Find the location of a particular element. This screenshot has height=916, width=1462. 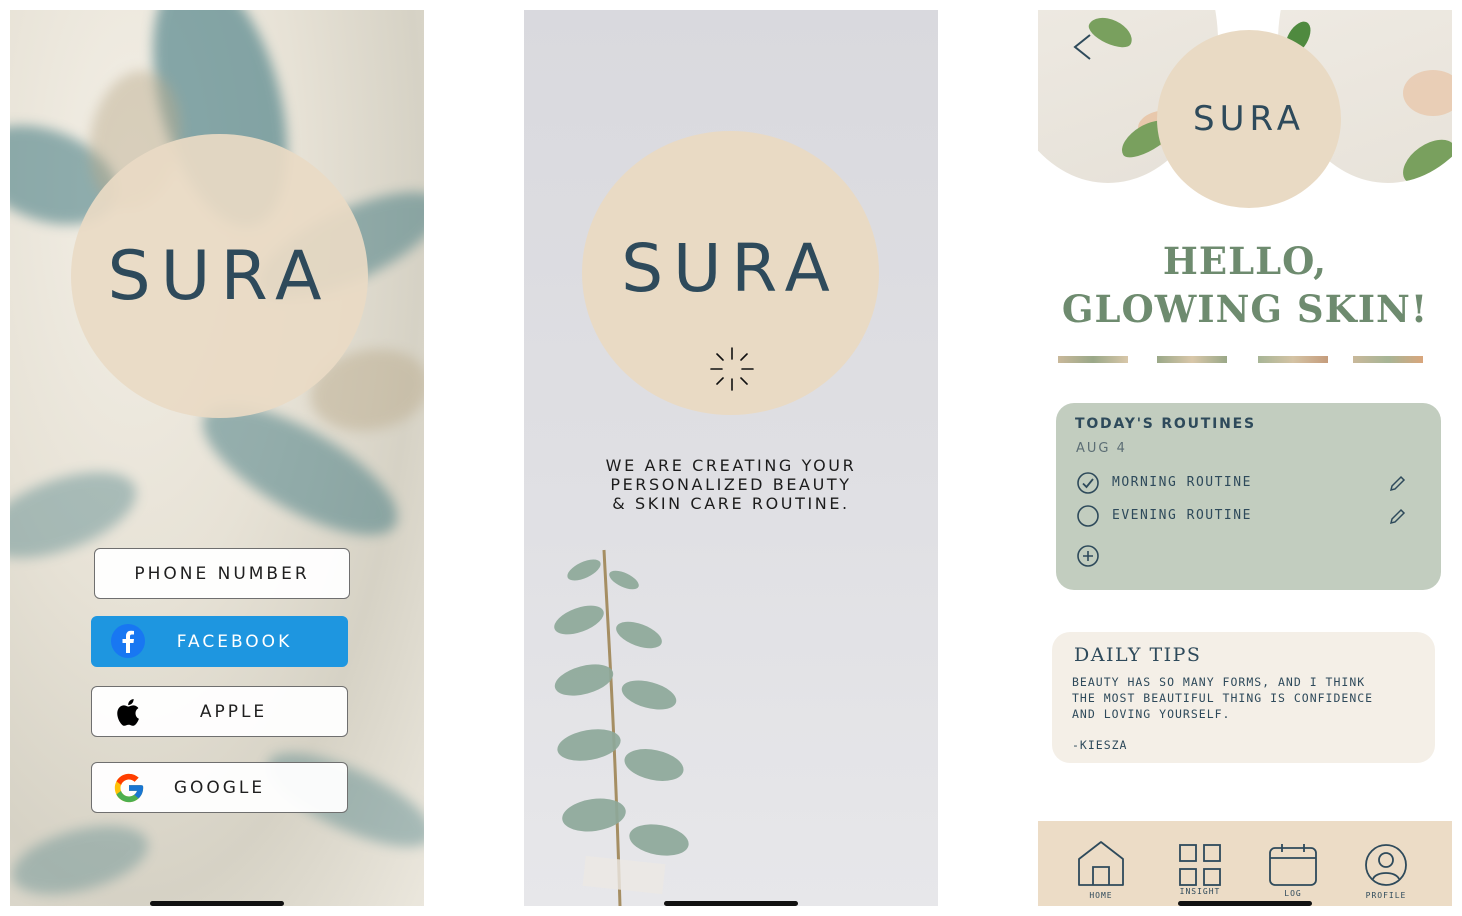

tab-profile: PROFILE is located at coordinates (1386, 870).